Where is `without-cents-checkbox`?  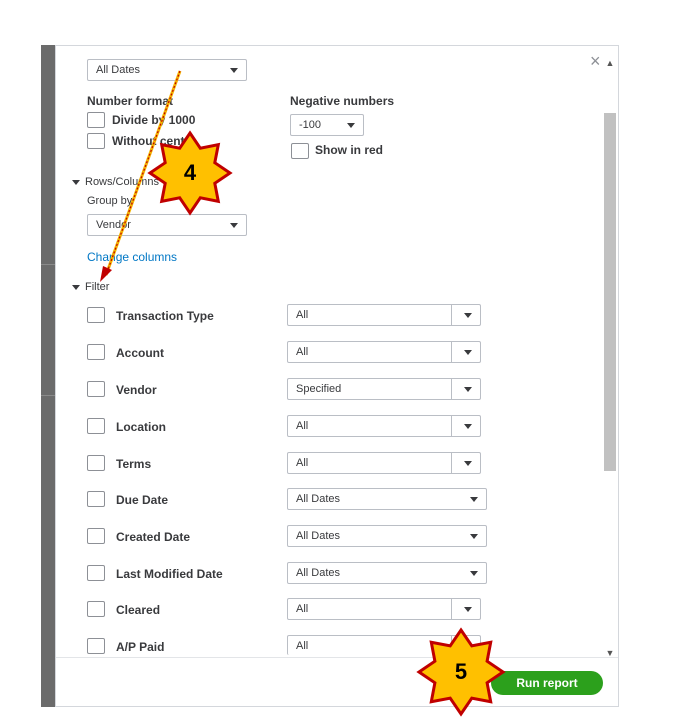
without-cents-checkbox is located at coordinates (96, 141).